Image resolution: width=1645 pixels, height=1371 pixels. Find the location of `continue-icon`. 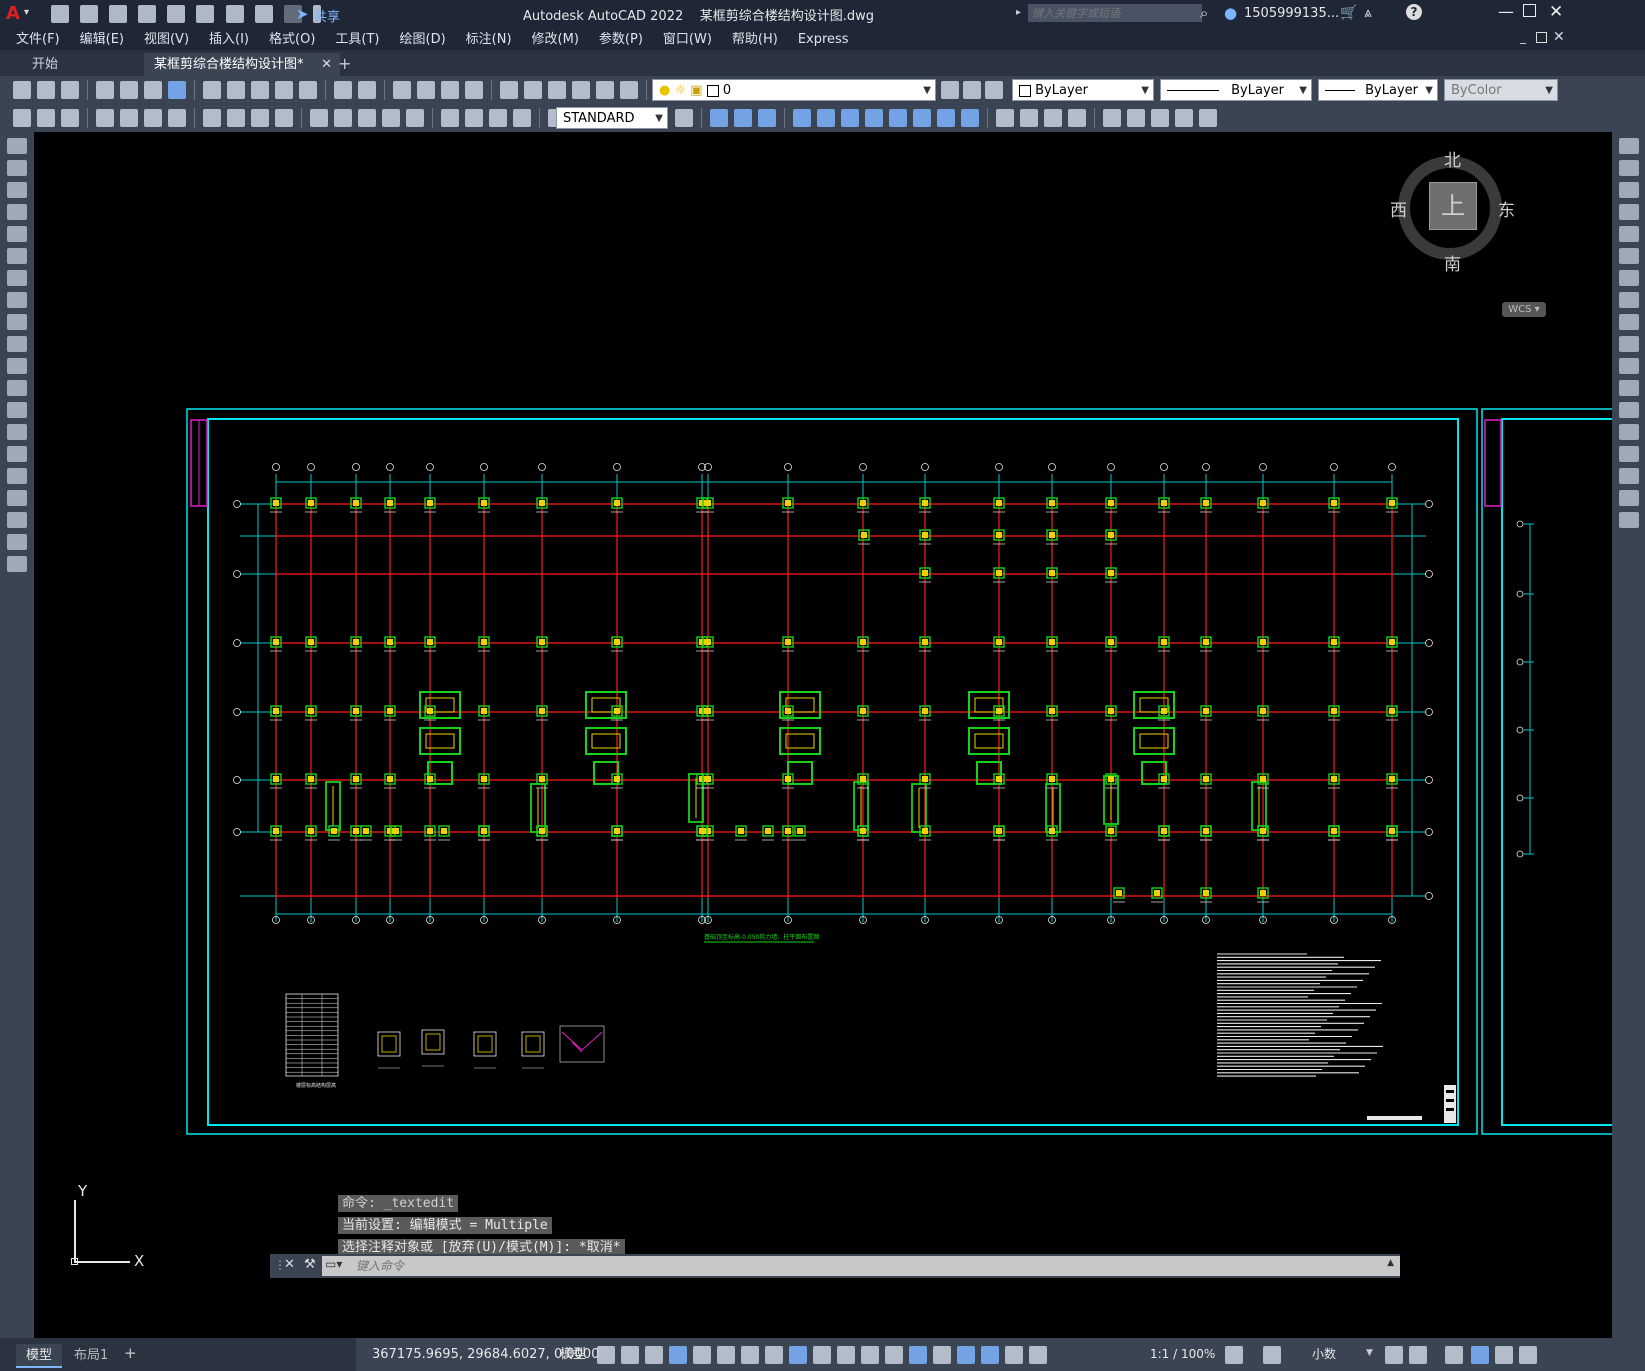

continue-icon is located at coordinates (367, 118).